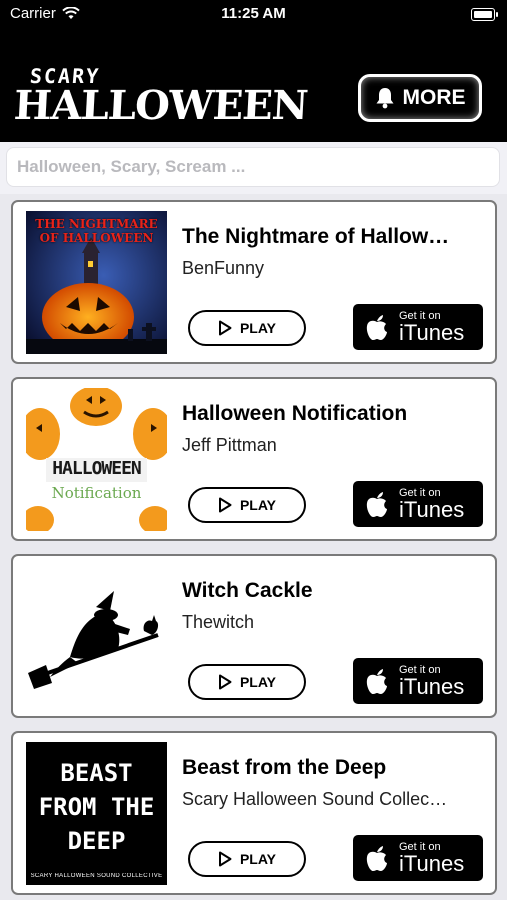 This screenshot has height=900, width=507. What do you see at coordinates (93, 640) in the screenshot?
I see `witch-silhouette-icon` at bounding box center [93, 640].